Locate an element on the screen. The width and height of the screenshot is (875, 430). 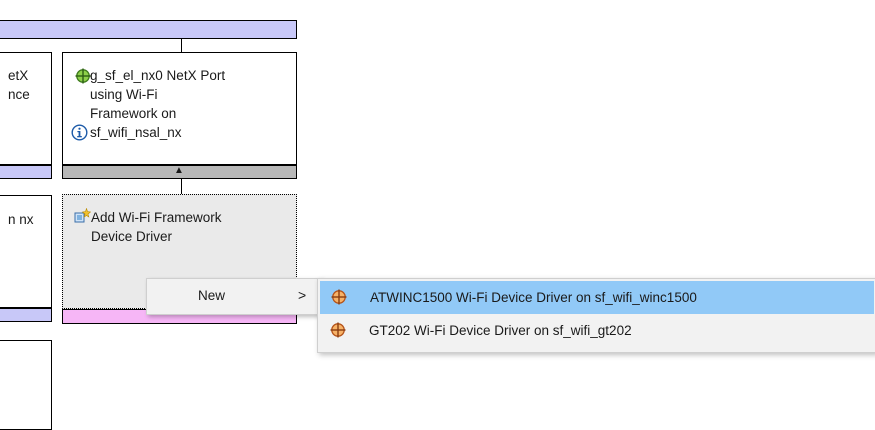
submenu-arrow-icon: > is located at coordinates (302, 295).